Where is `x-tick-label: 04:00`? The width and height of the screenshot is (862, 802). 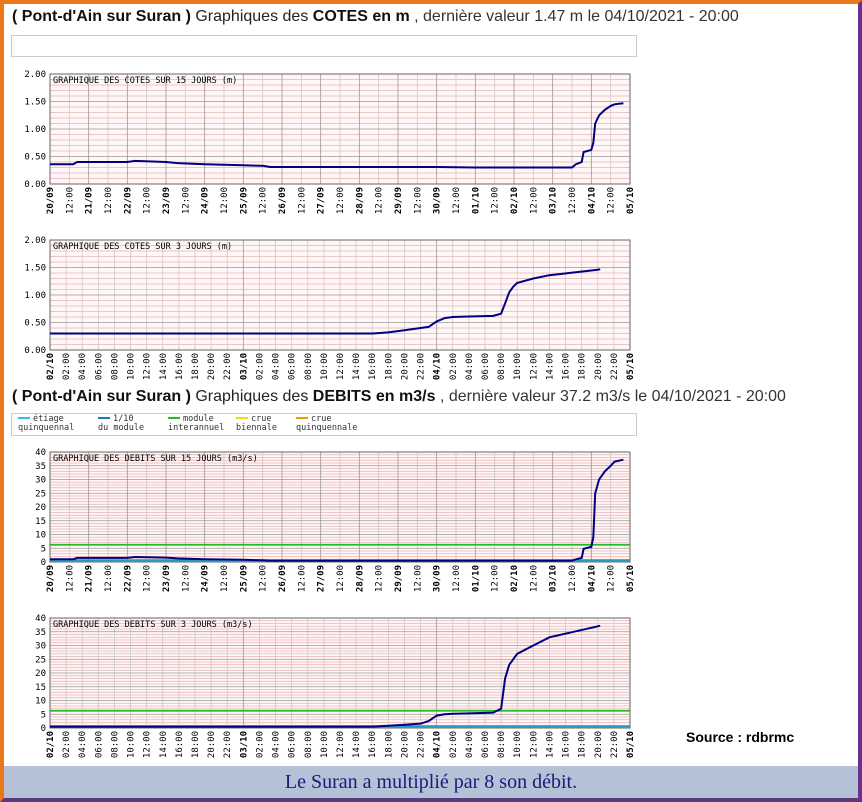 x-tick-label: 04:00 is located at coordinates (470, 744).